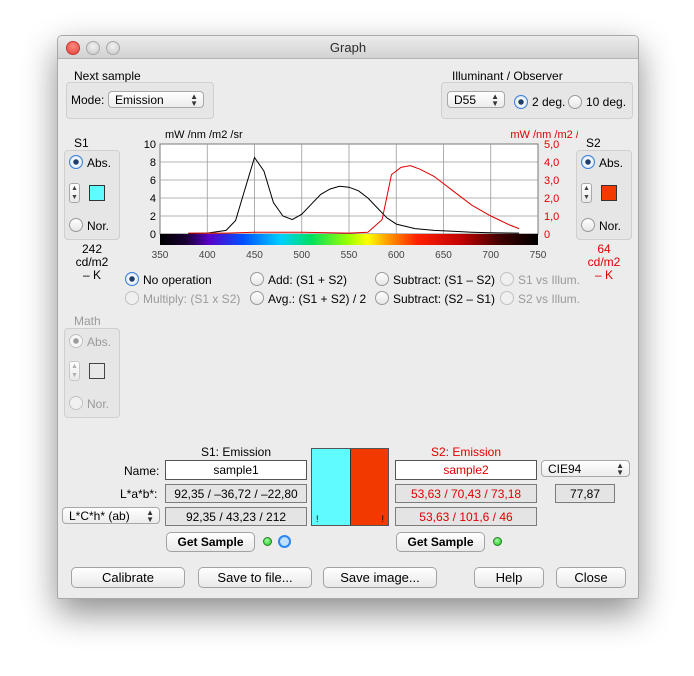 The height and width of the screenshot is (676, 694). Describe the element at coordinates (349, 189) in the screenshot. I see `chart-grid` at that location.